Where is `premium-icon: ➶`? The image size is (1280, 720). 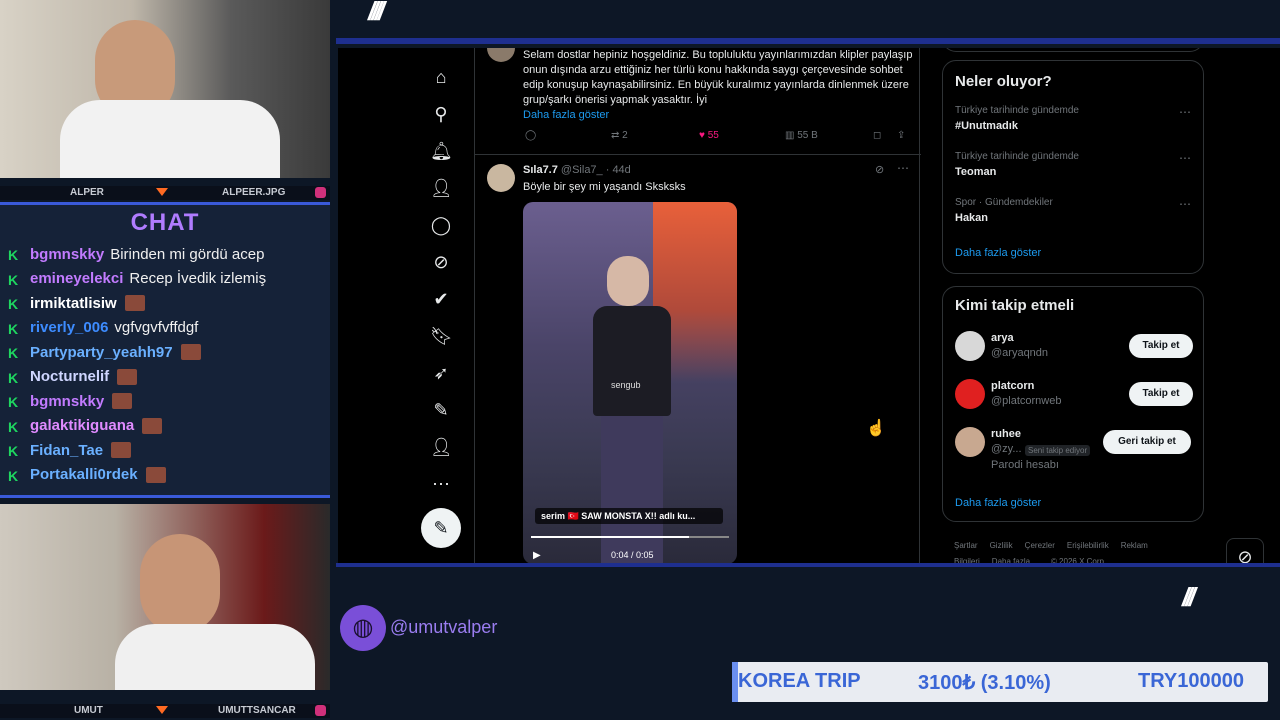
premium-icon: ➶ is located at coordinates (441, 373).